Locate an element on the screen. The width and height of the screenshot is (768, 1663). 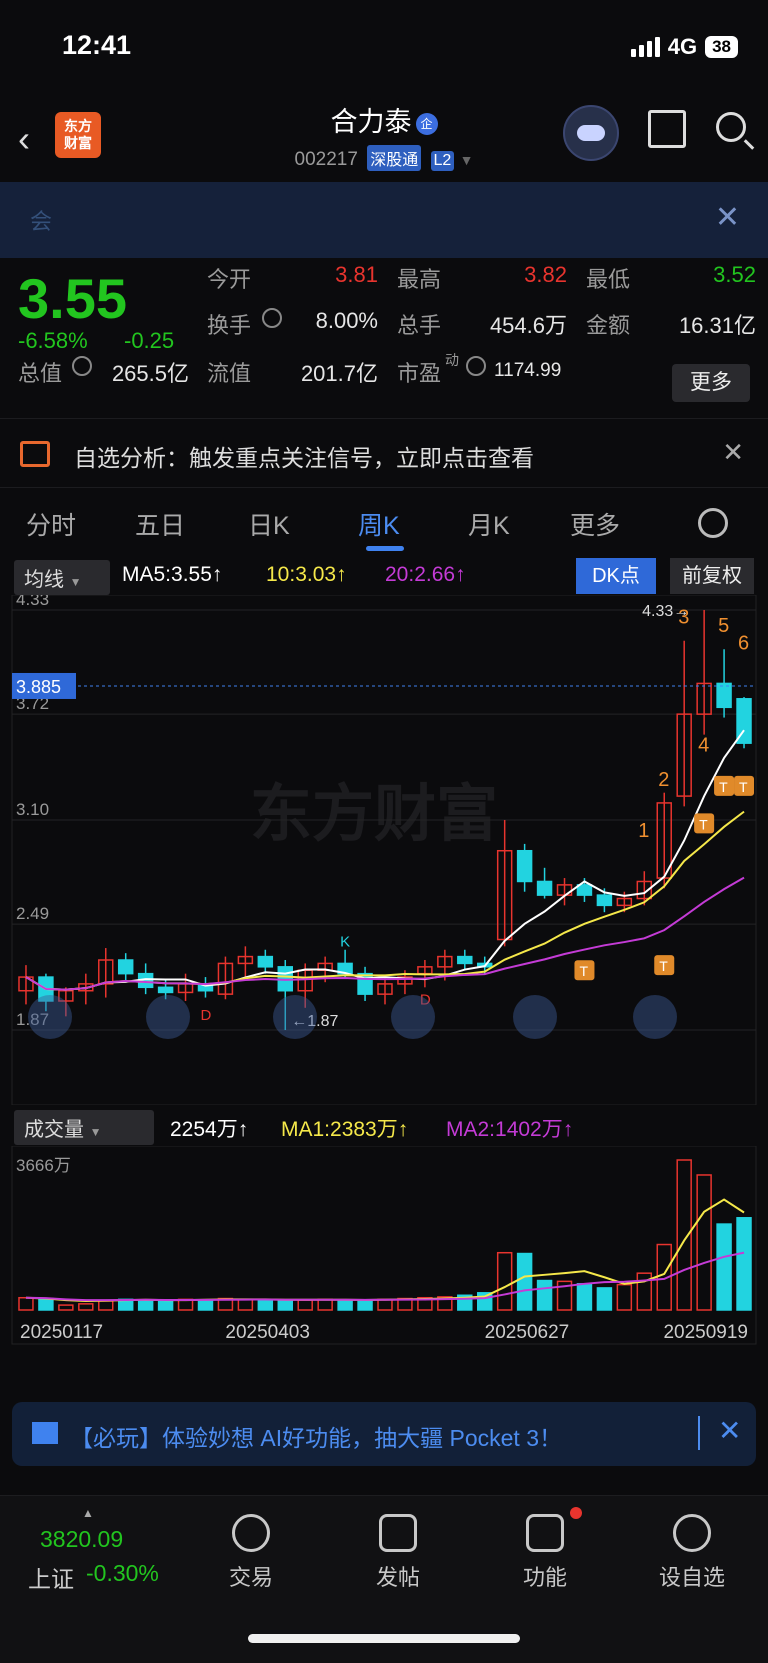
mktcap-value: 265.5亿 is located at coordinates (150, 373).